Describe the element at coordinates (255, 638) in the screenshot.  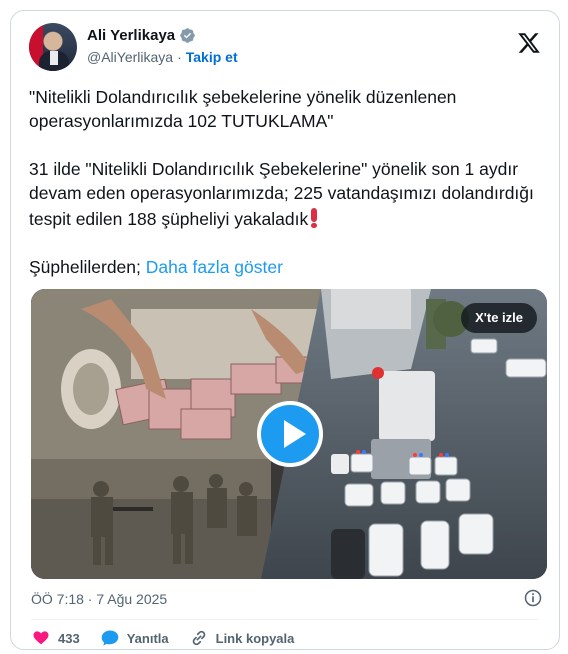
I see `copy-link-label: Link kopyala` at that location.